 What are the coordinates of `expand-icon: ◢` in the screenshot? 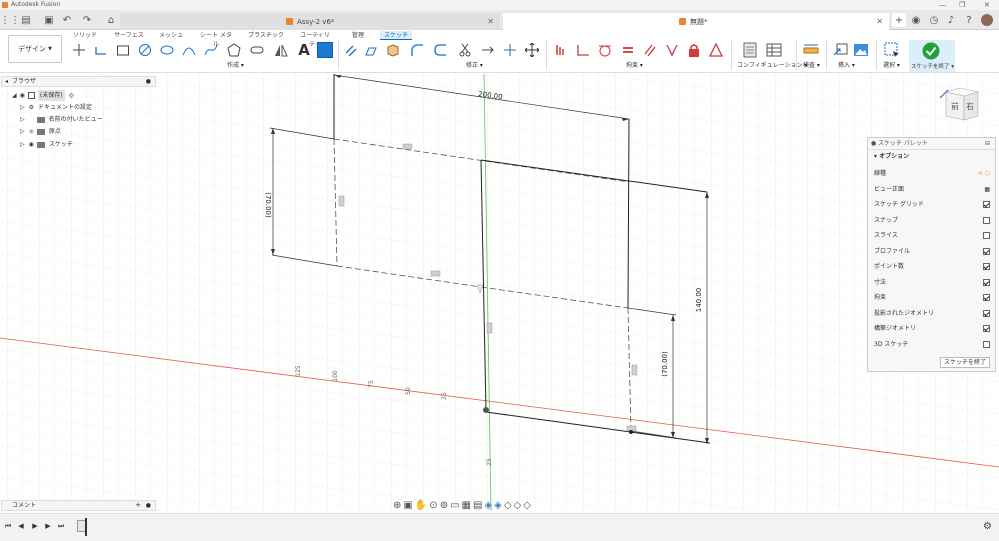 It's located at (14, 95).